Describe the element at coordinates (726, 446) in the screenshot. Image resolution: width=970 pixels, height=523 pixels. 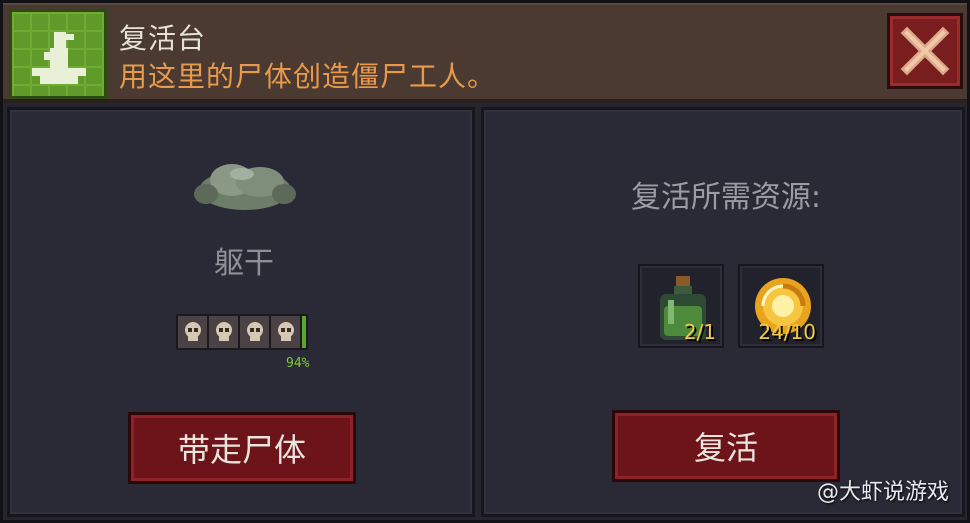
I see `revive-button: 复活` at that location.